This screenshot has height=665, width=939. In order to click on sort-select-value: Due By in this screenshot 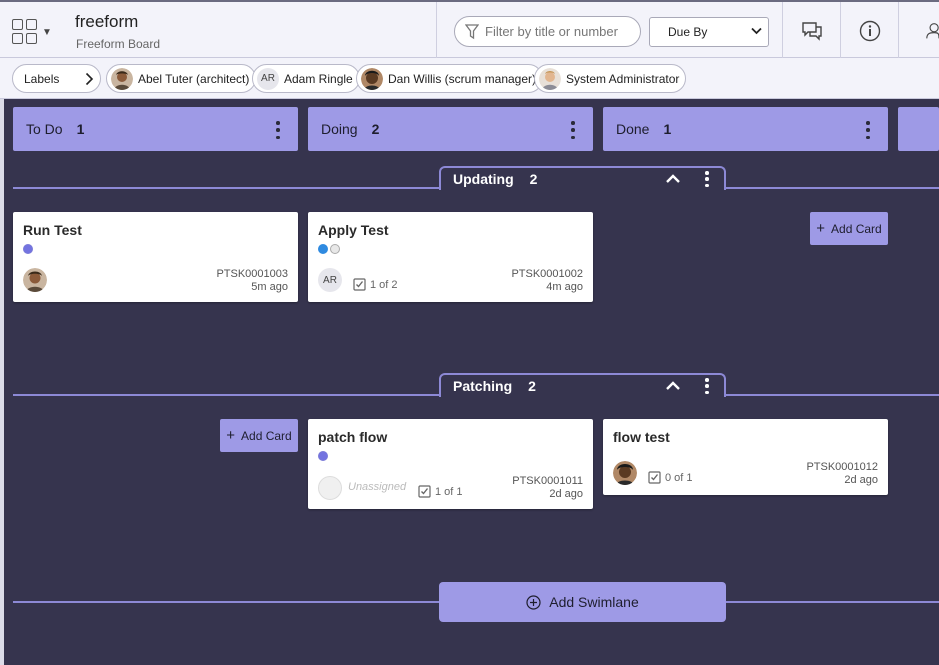, I will do `click(688, 32)`.